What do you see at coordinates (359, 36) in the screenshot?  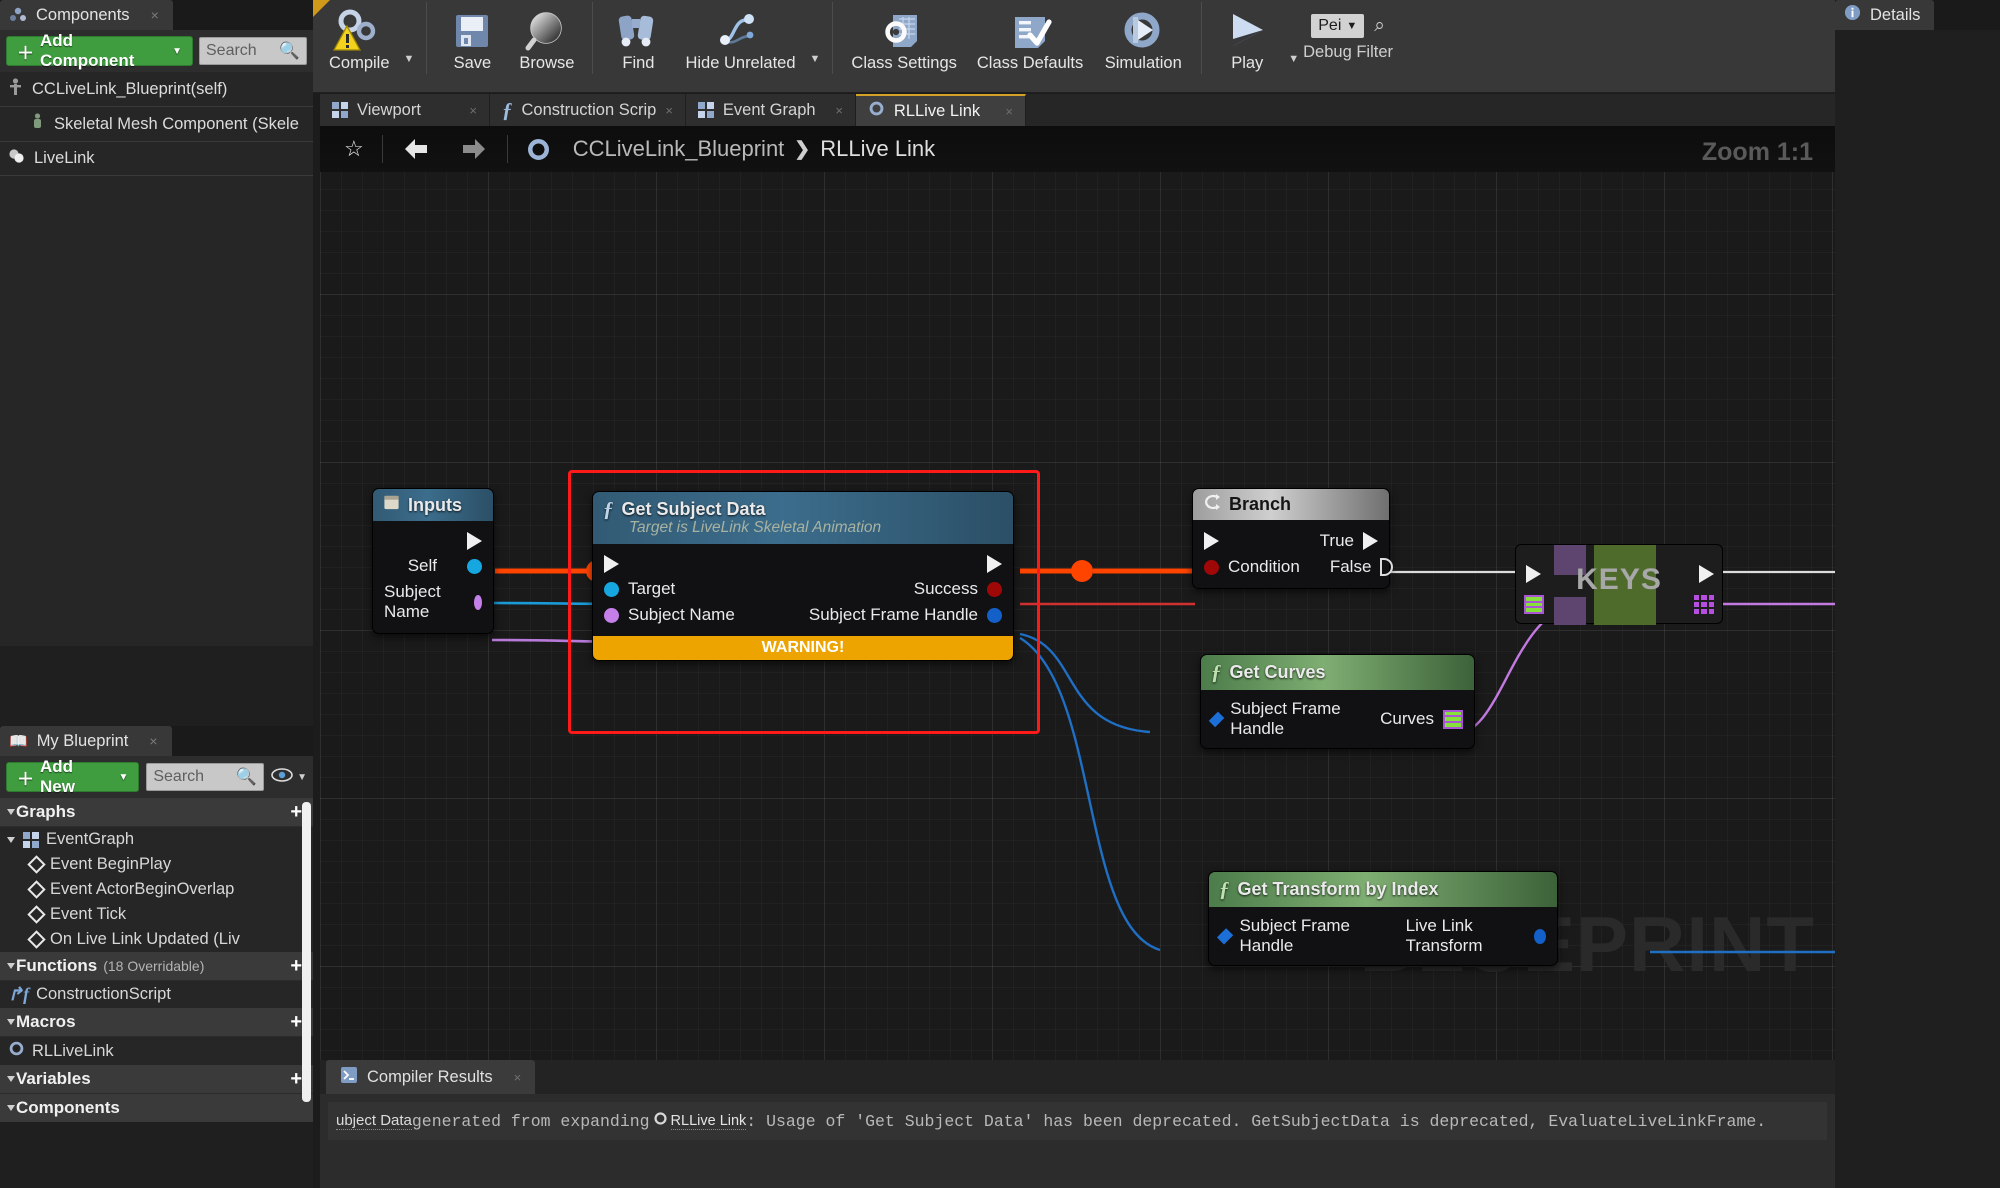 I see `compile-button: Compile` at bounding box center [359, 36].